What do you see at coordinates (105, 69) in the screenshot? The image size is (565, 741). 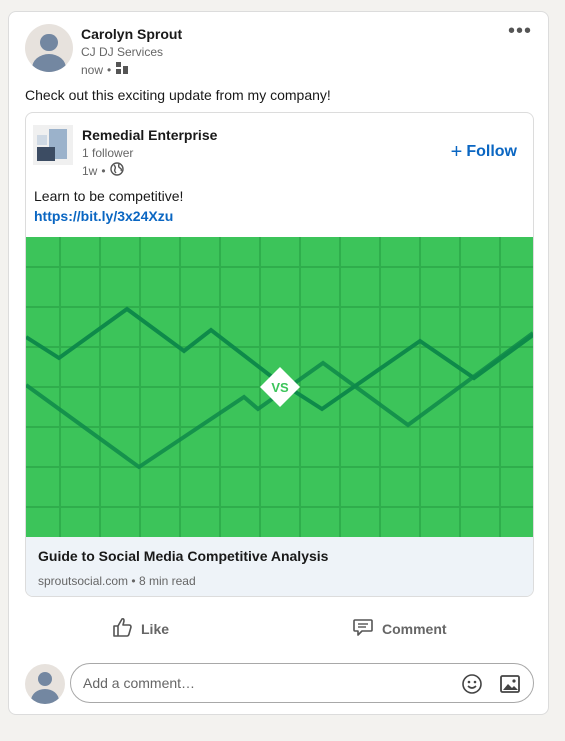 I see `post-meta: now •` at bounding box center [105, 69].